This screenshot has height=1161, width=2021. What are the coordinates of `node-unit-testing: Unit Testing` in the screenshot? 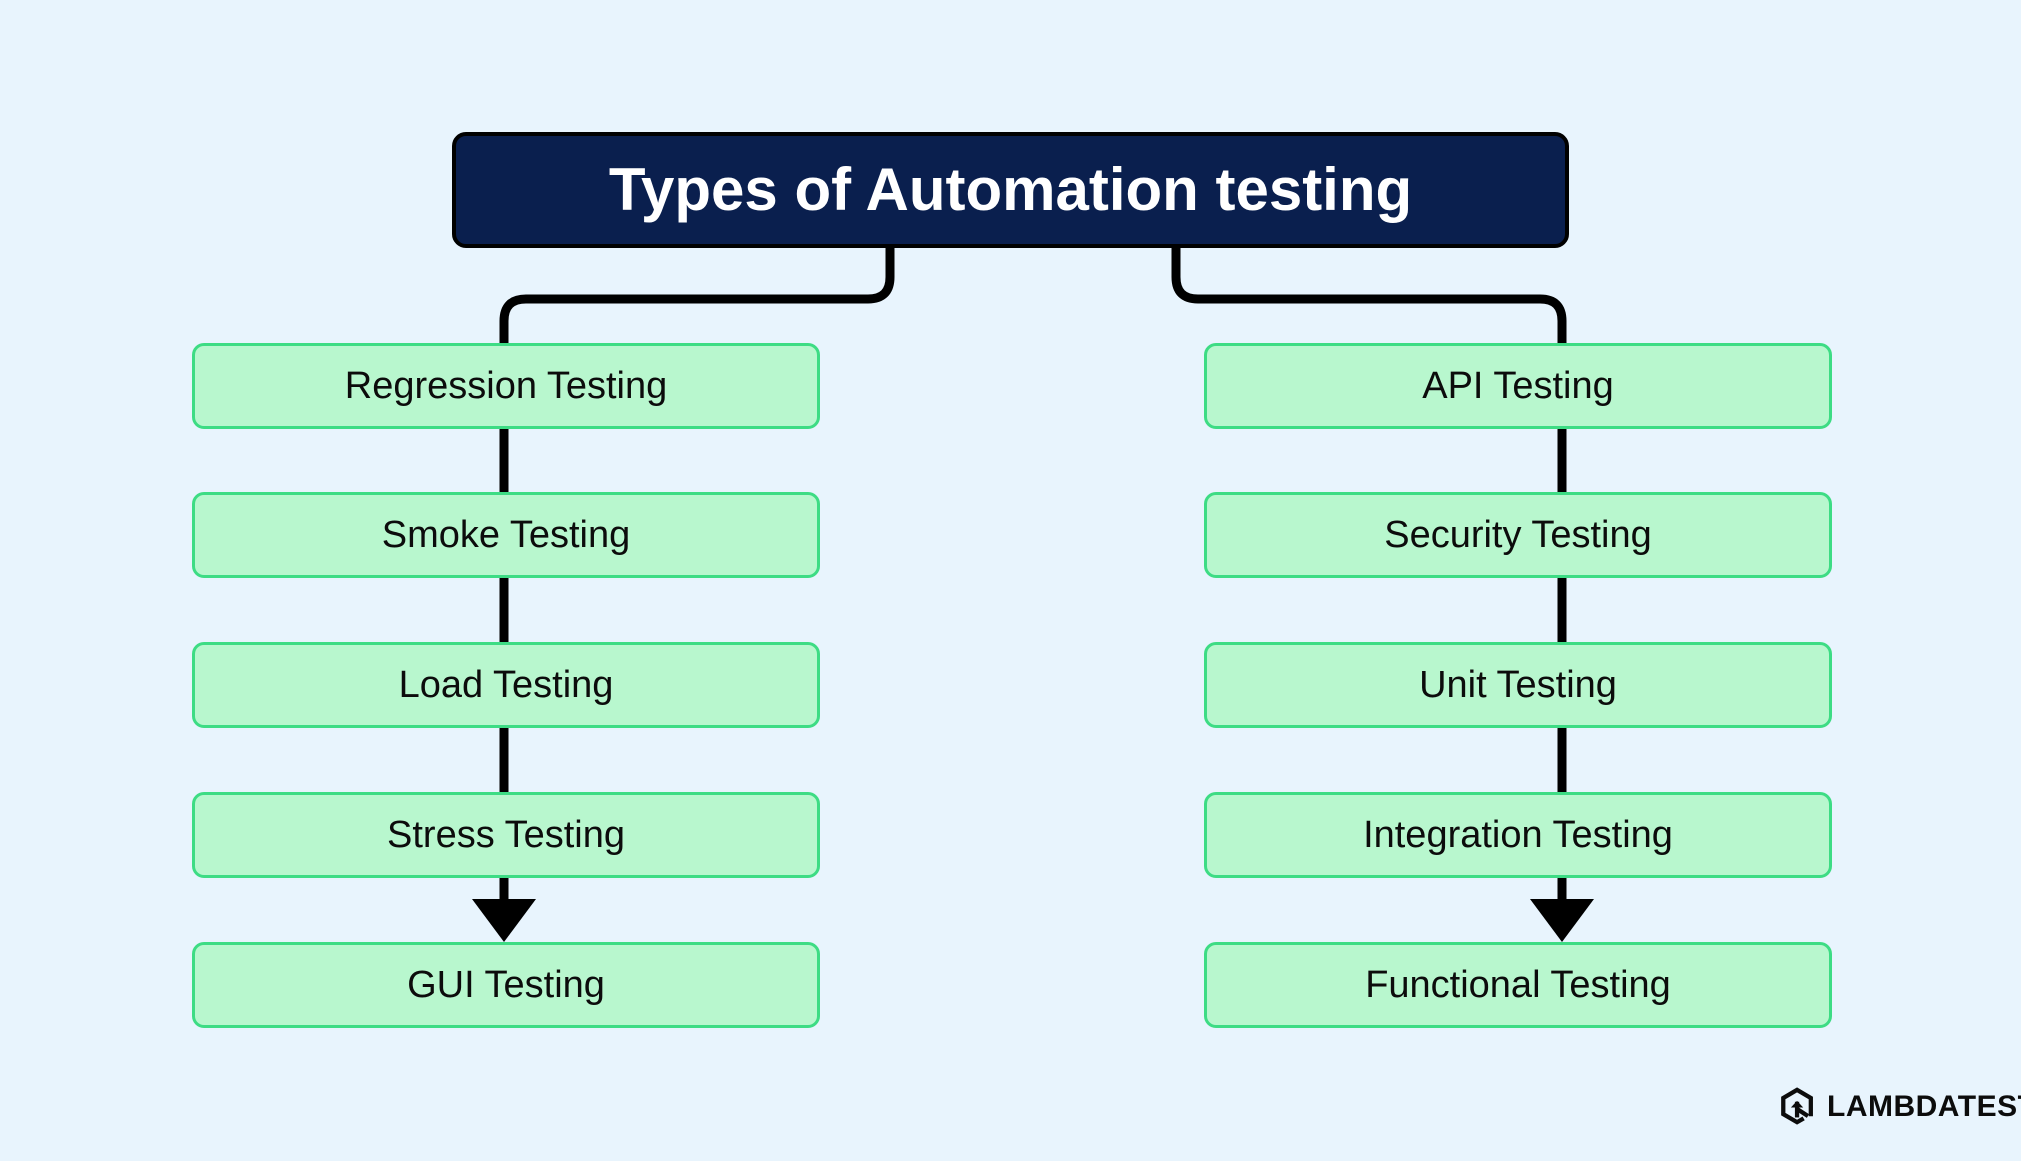 It's located at (1518, 685).